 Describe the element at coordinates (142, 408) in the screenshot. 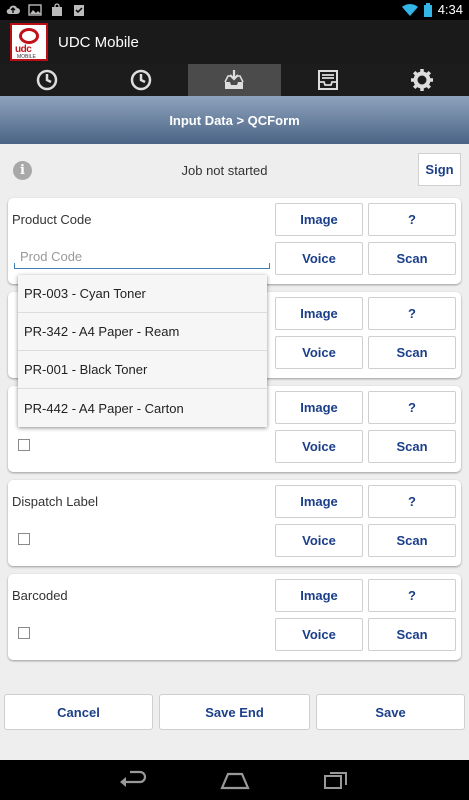

I see `dropdown-option: PR-442 - A4 Paper - Carton` at that location.